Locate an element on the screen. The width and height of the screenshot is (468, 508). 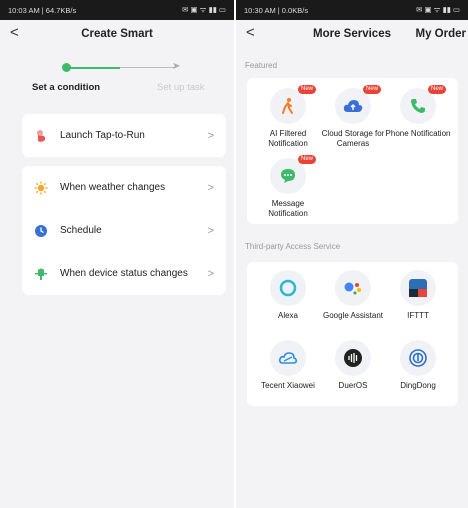
service-ai-filtered-notification: New AI Filtered Notification is located at coordinates (288, 117).